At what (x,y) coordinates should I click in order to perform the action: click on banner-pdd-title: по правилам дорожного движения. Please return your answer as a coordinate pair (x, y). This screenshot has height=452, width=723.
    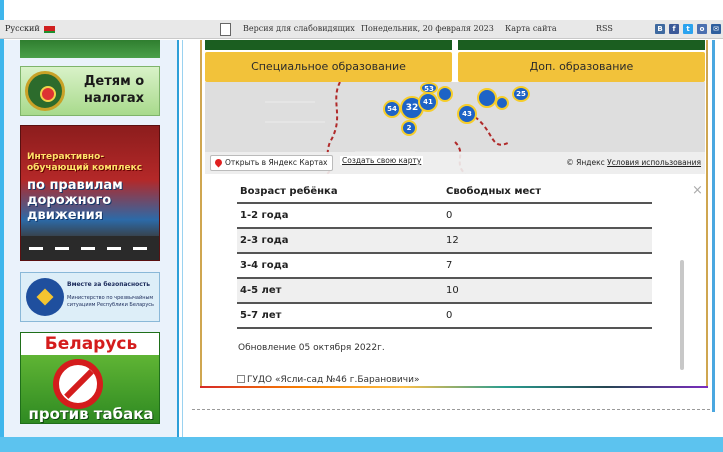
    Looking at the image, I should click on (75, 200).